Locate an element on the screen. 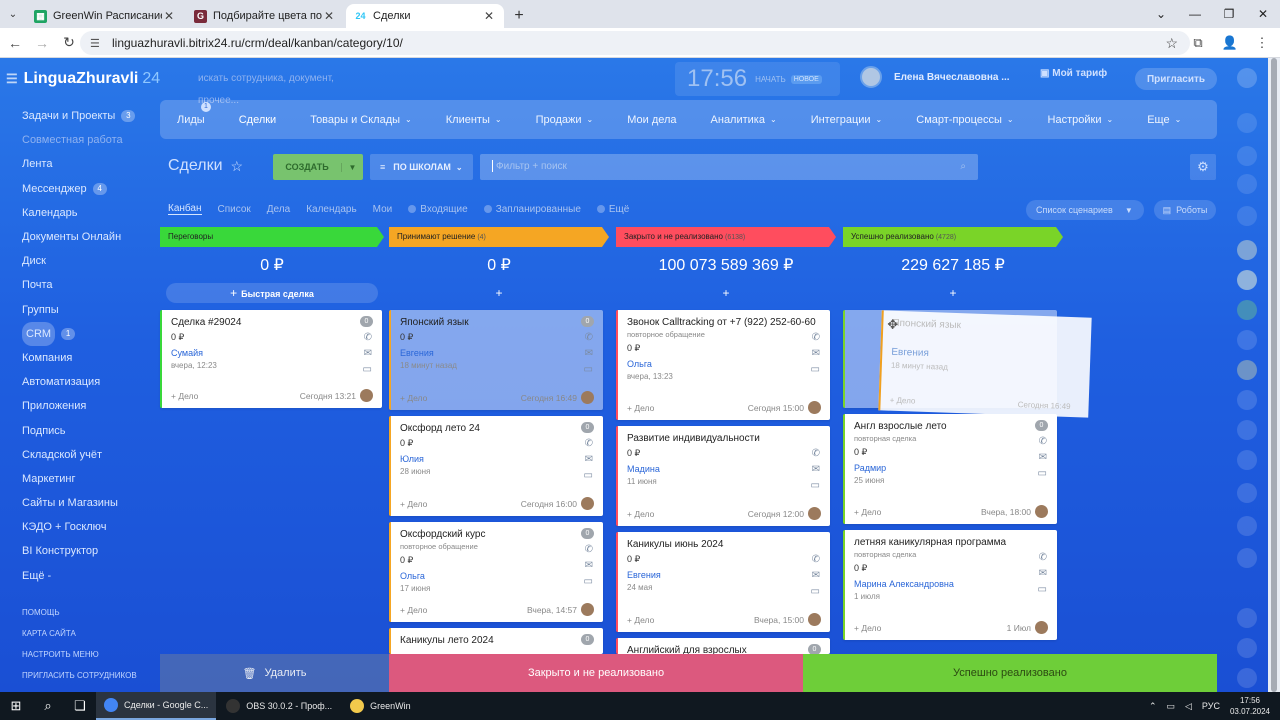 The width and height of the screenshot is (1280, 720). profile-icon: 👤 is located at coordinates (1230, 43).